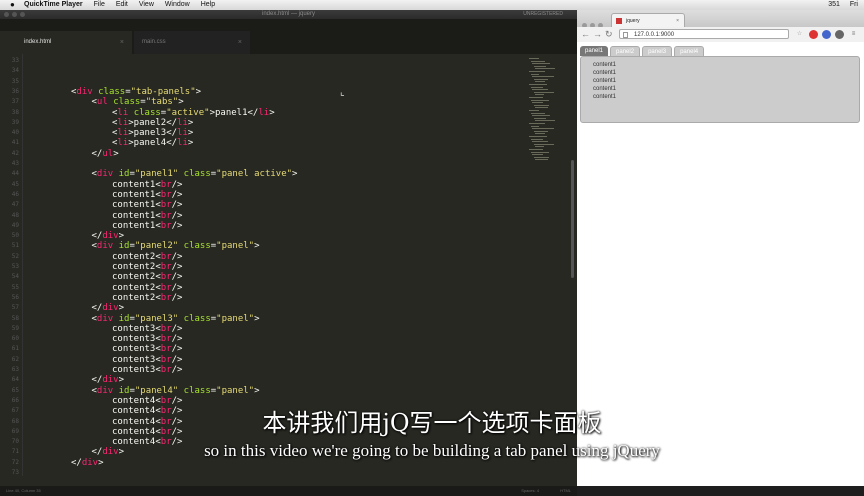 This screenshot has width=864, height=496. I want to click on address-bar: 127.0.0.1:9000, so click(704, 34).